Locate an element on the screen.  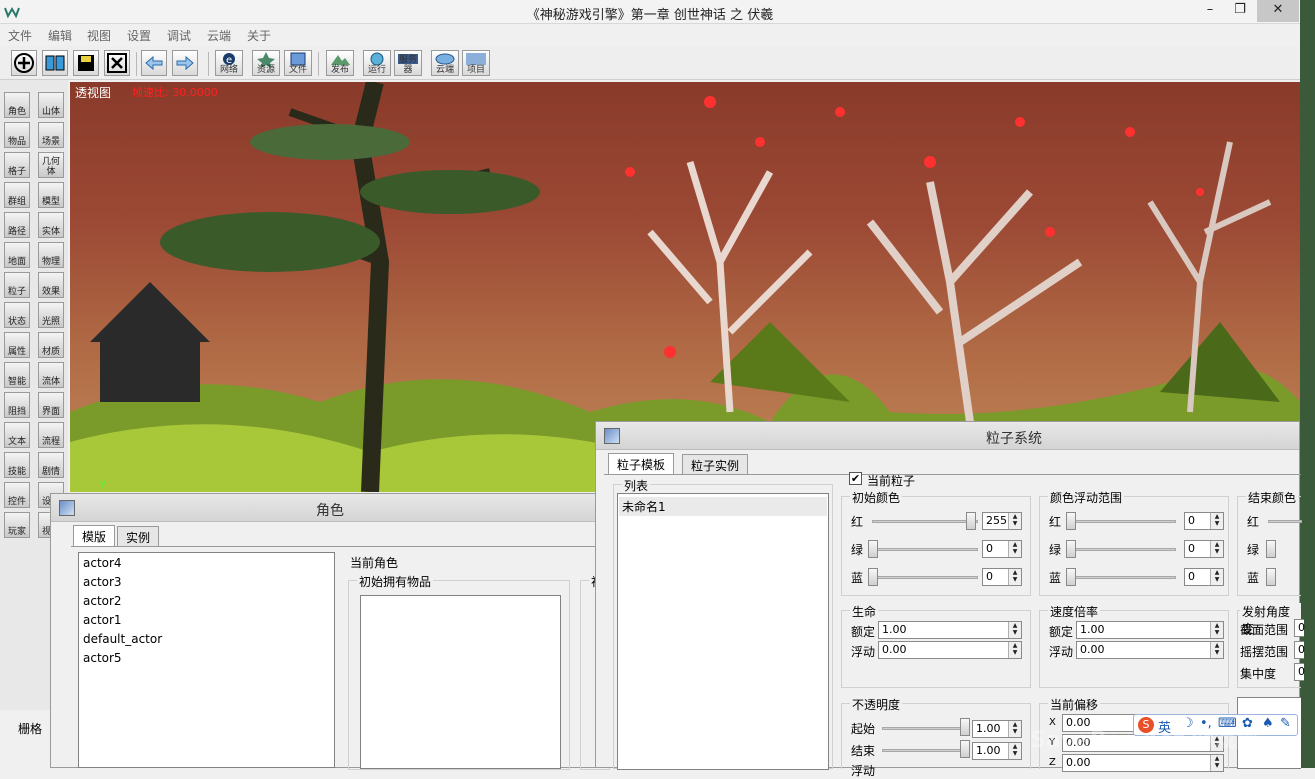
green-spinbox: 0 ▲ ▼ is located at coordinates (1002, 549).